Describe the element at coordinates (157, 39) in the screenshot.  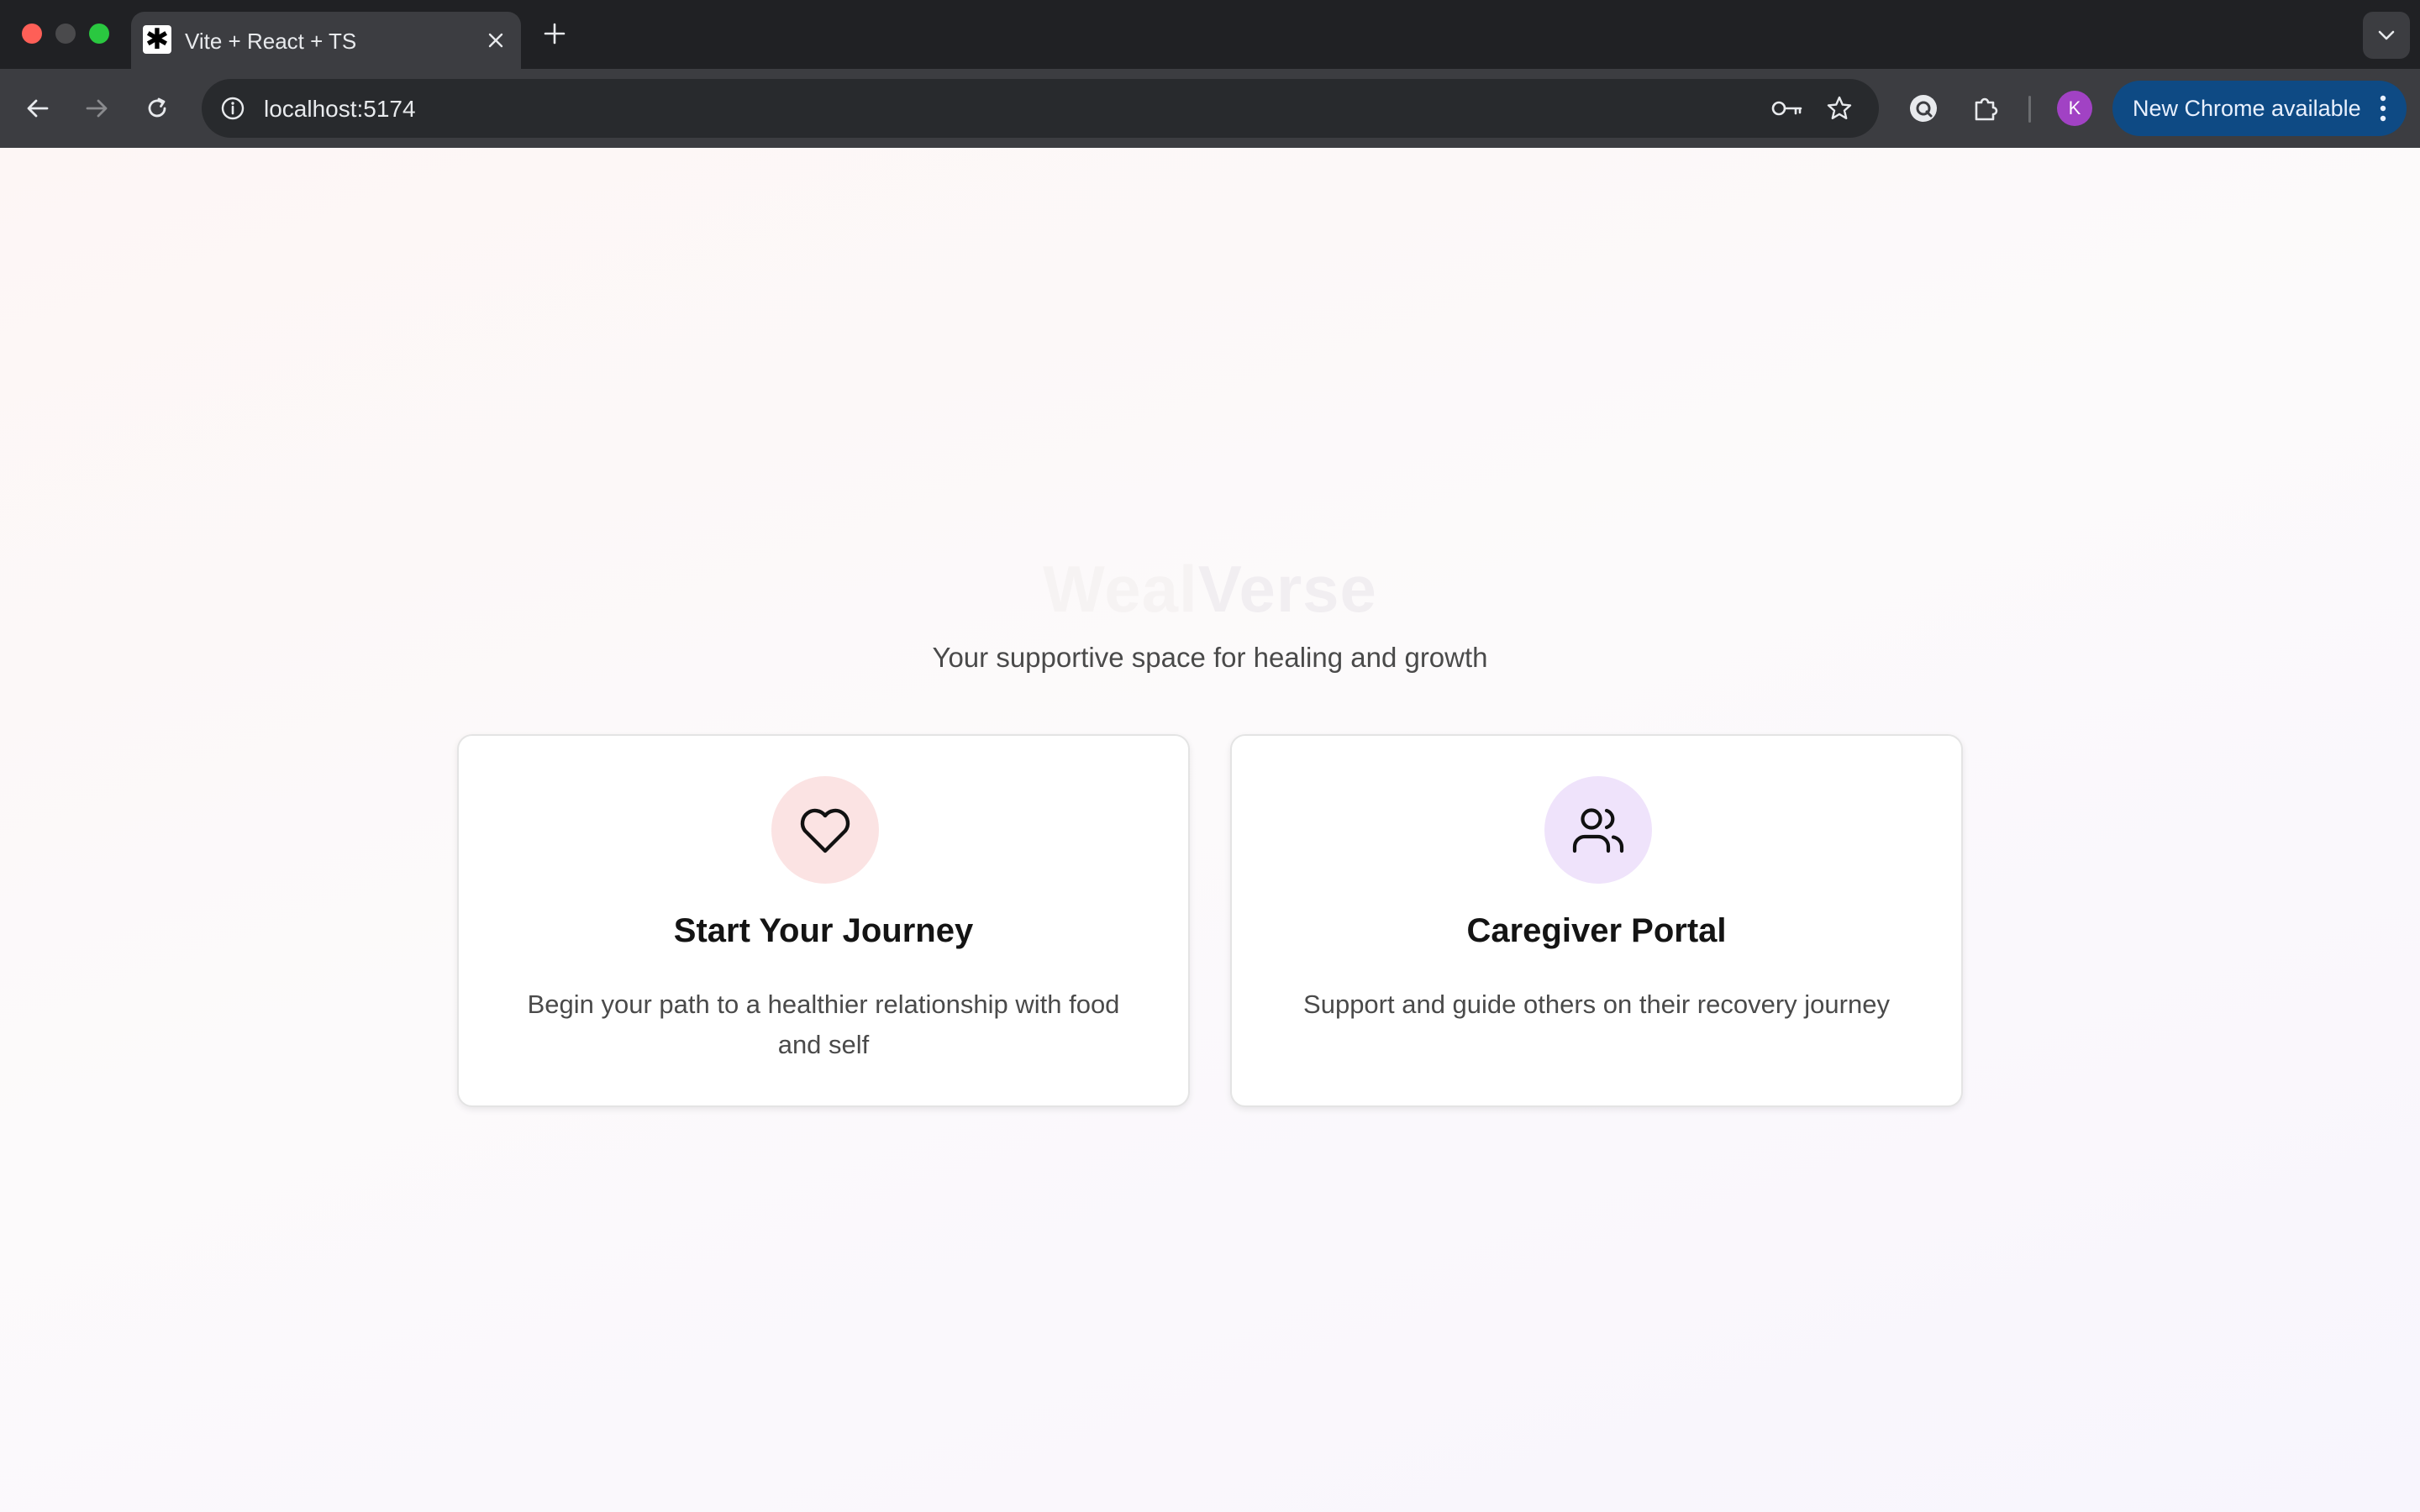
I see `asterisk-favicon-icon: ✱` at that location.